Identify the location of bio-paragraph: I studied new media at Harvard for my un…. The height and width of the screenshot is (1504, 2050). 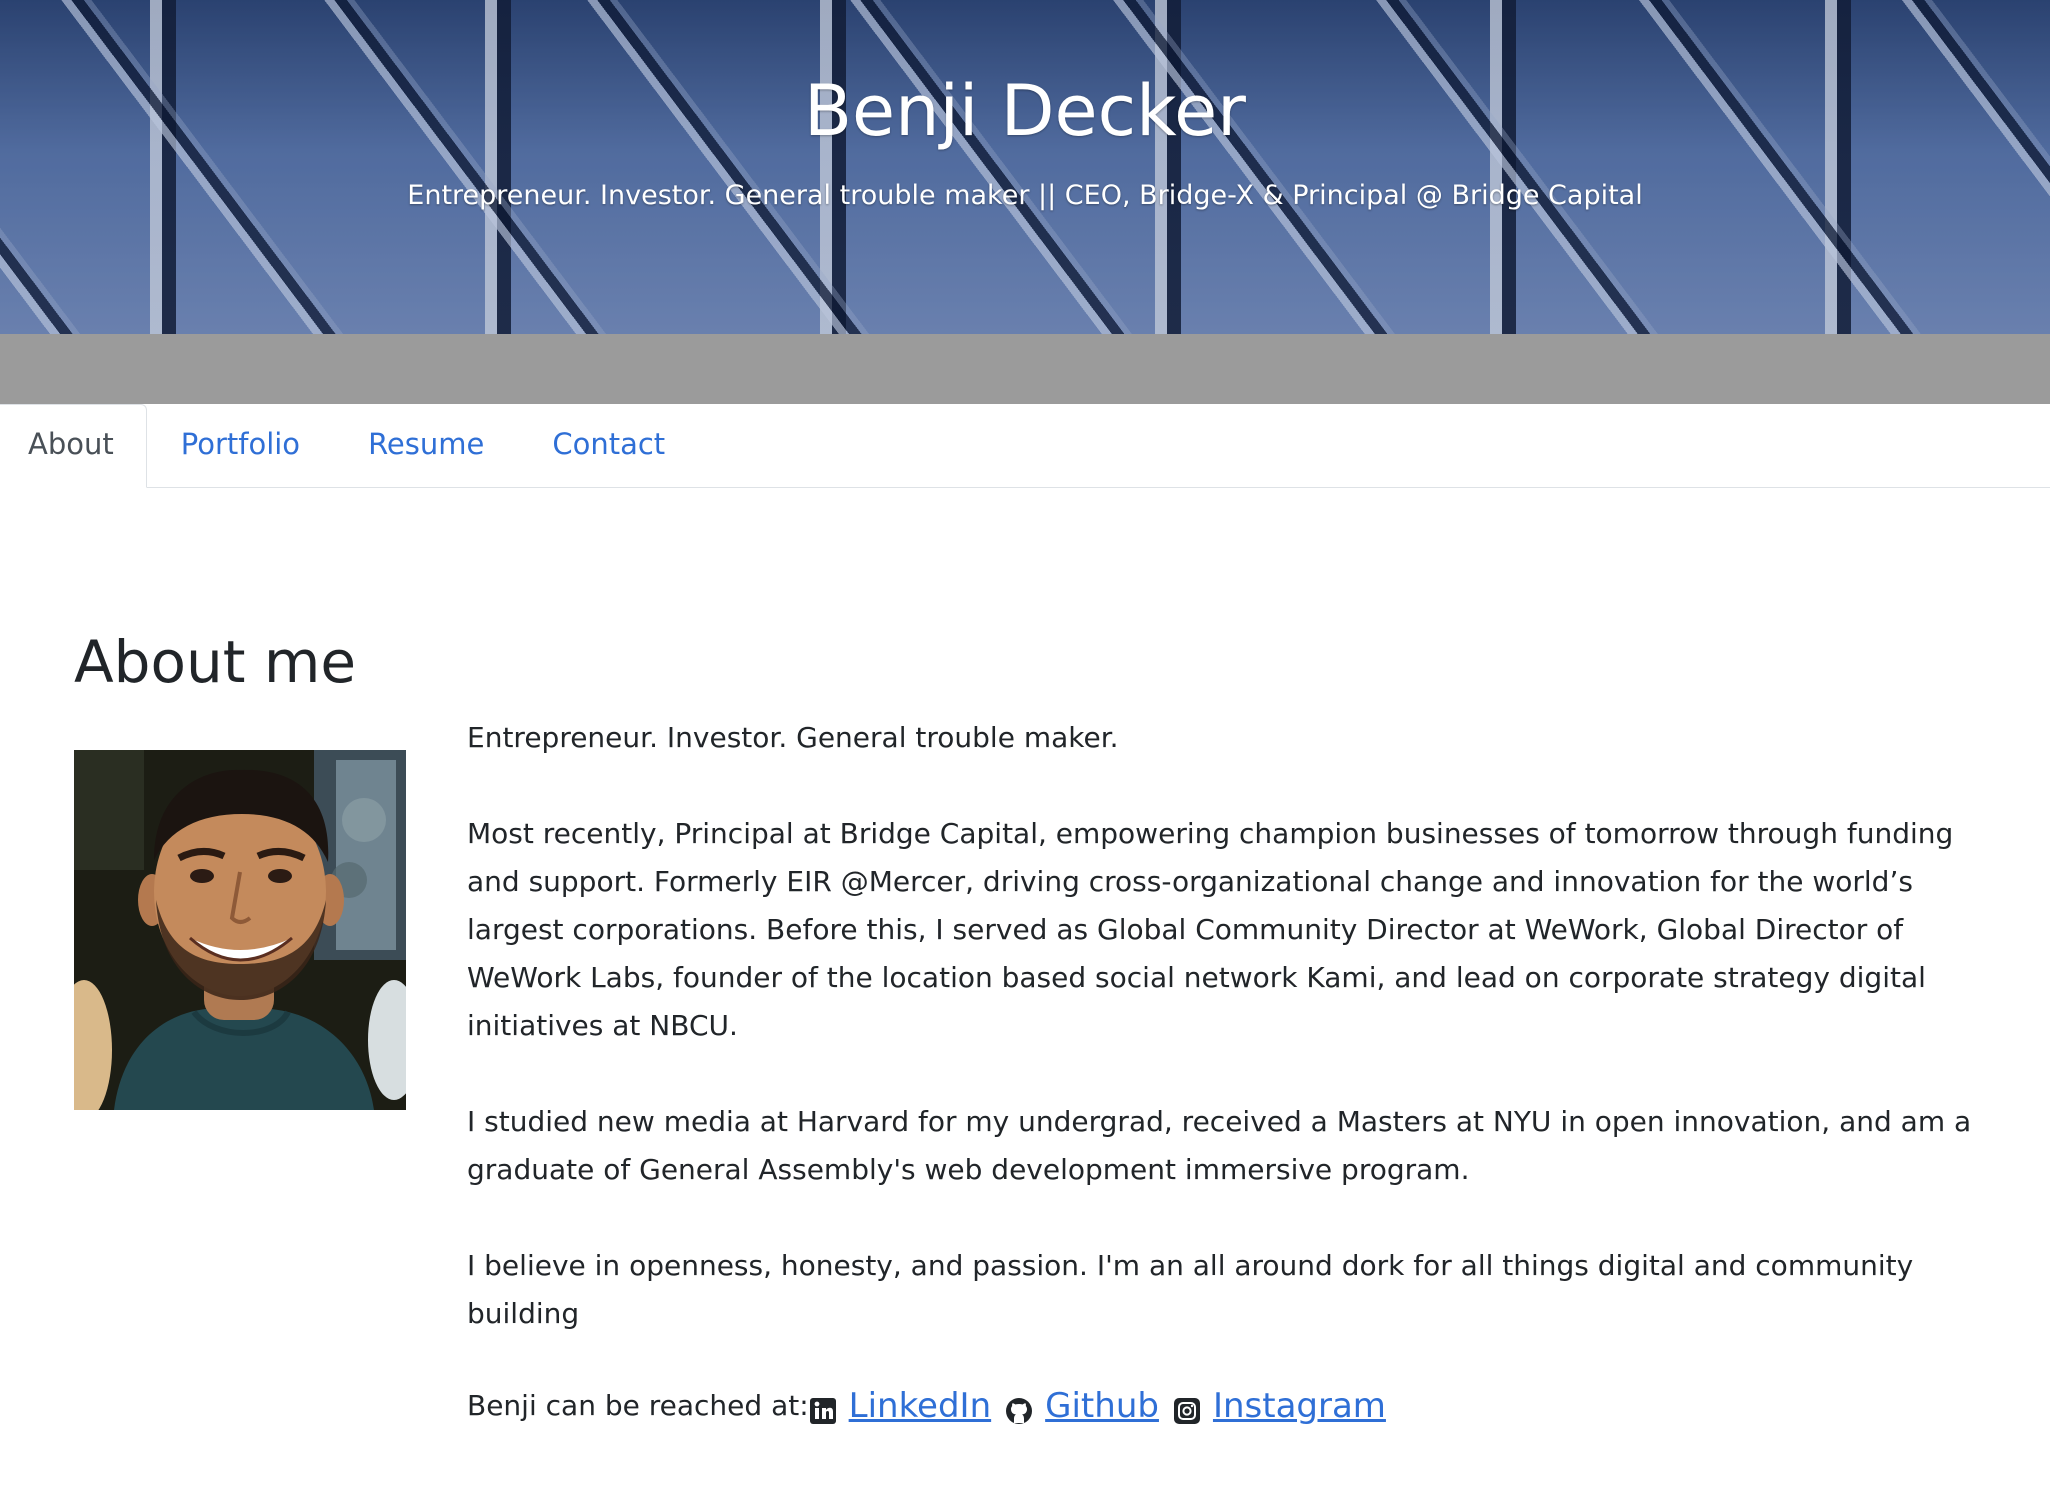
(1219, 1145).